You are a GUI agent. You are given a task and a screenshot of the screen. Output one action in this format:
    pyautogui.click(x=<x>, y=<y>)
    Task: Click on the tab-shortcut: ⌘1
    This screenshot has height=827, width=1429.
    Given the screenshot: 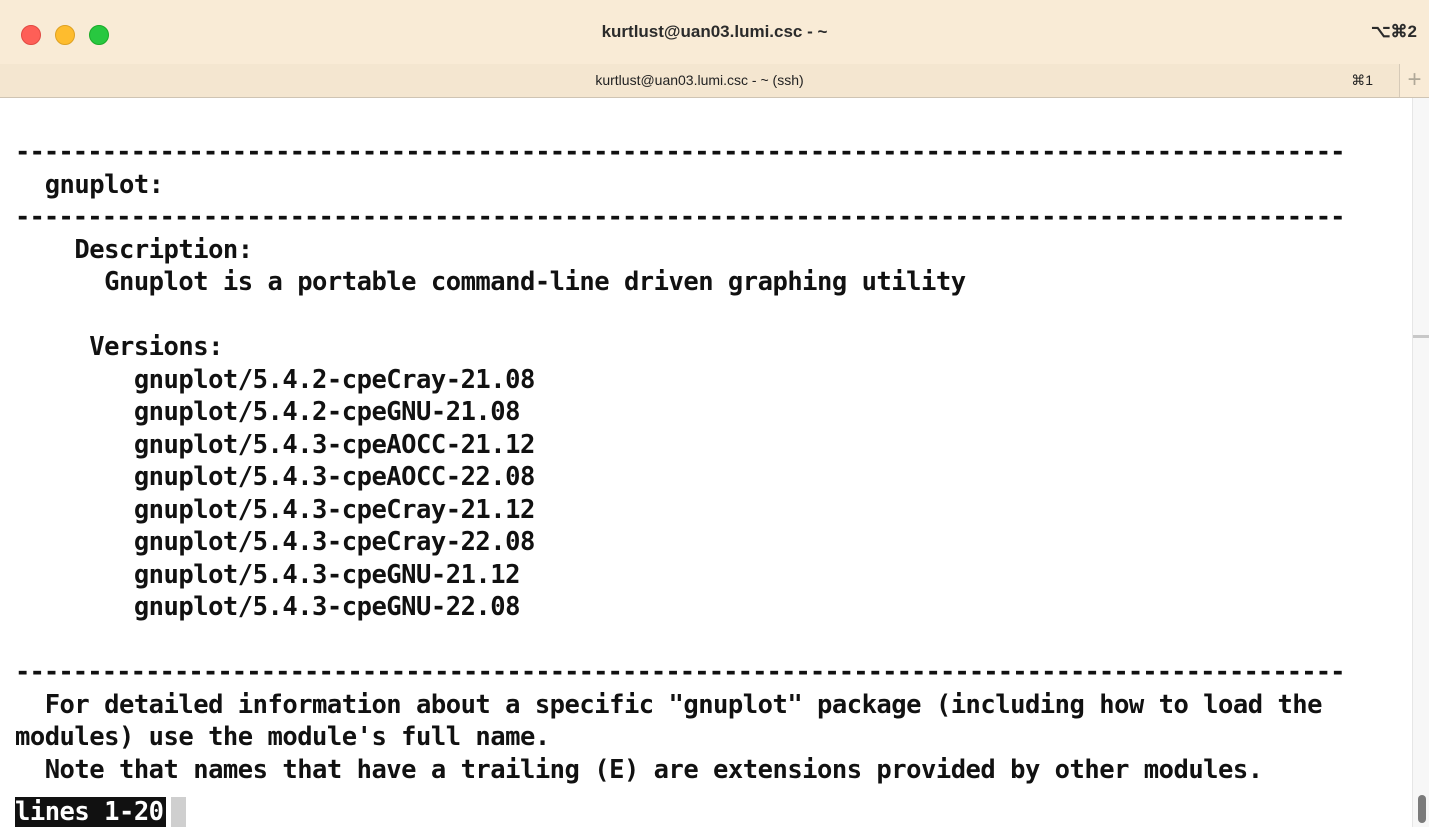 What is the action you would take?
    pyautogui.click(x=1362, y=80)
    